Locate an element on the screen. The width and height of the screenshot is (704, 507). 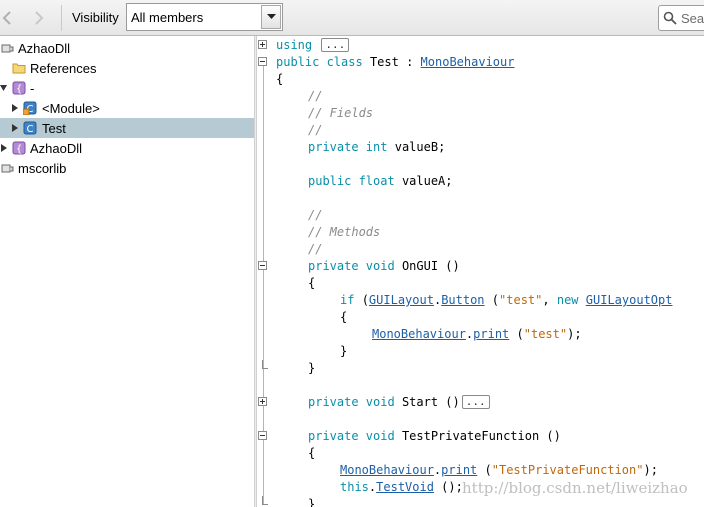
visibility-select-value: All members is located at coordinates (167, 17).